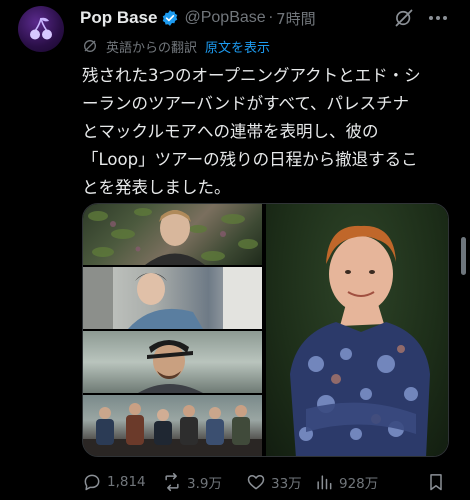 The image size is (470, 500). I want to click on reply-button: 1,814, so click(114, 482).